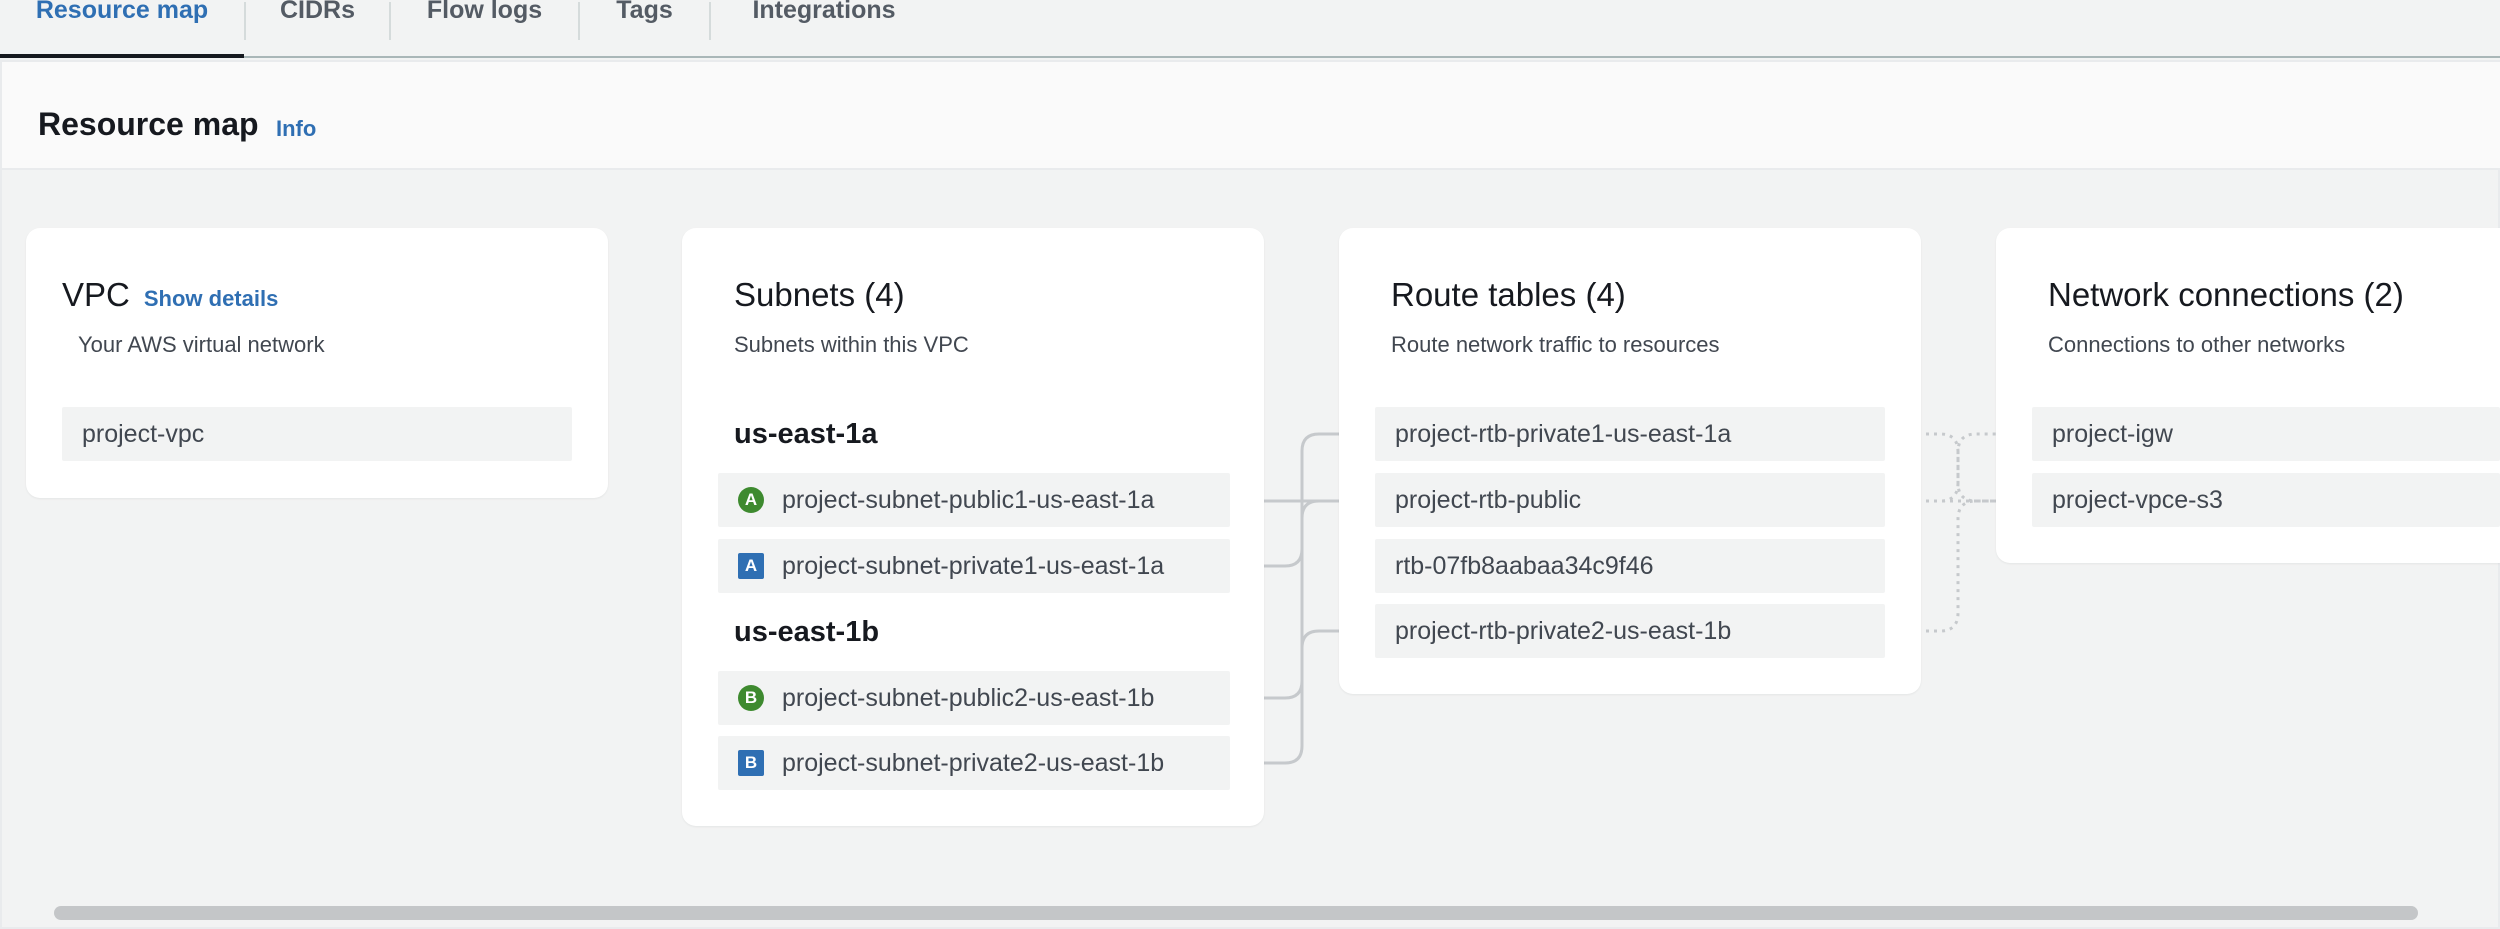 This screenshot has height=929, width=2500. I want to click on subnets-subtitle: Subnets within this VPC, so click(851, 344).